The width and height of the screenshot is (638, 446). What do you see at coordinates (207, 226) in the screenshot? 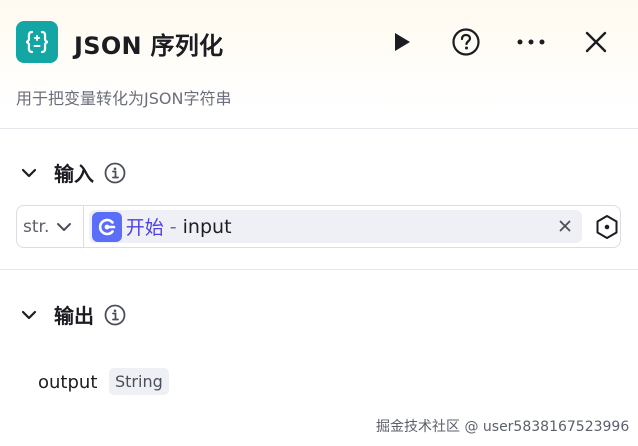
I see `reference-variable-name: input` at bounding box center [207, 226].